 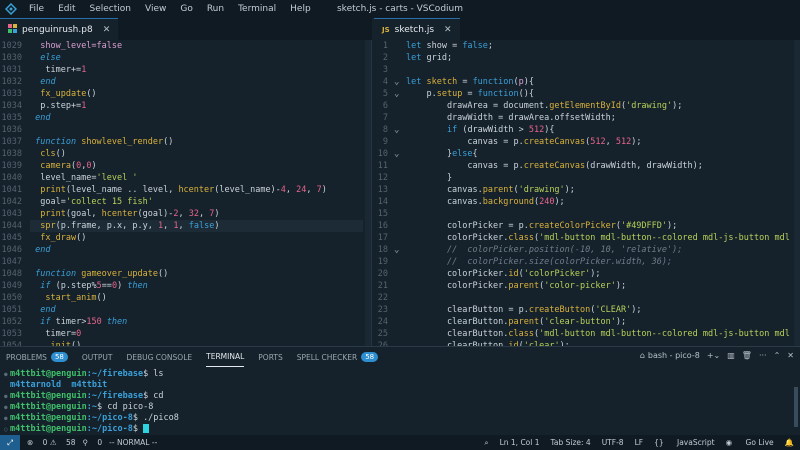 What do you see at coordinates (603, 310) in the screenshot?
I see `code-line: clearButton = p.createButton('CLEAR');` at bounding box center [603, 310].